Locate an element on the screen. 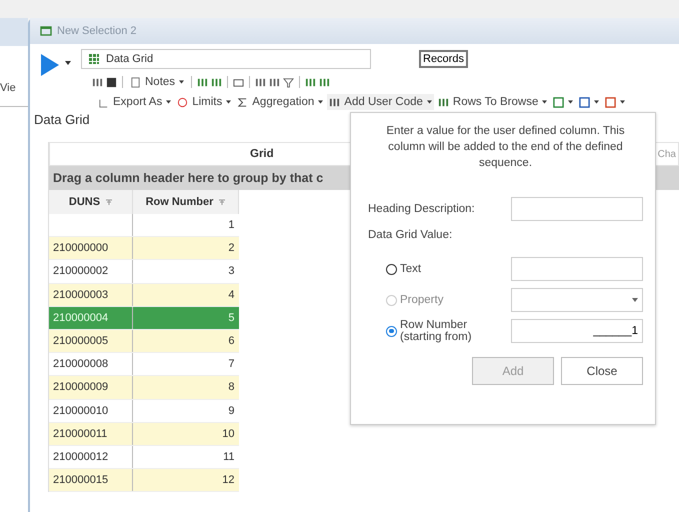  table-cell: 210000004 is located at coordinates (90, 318).